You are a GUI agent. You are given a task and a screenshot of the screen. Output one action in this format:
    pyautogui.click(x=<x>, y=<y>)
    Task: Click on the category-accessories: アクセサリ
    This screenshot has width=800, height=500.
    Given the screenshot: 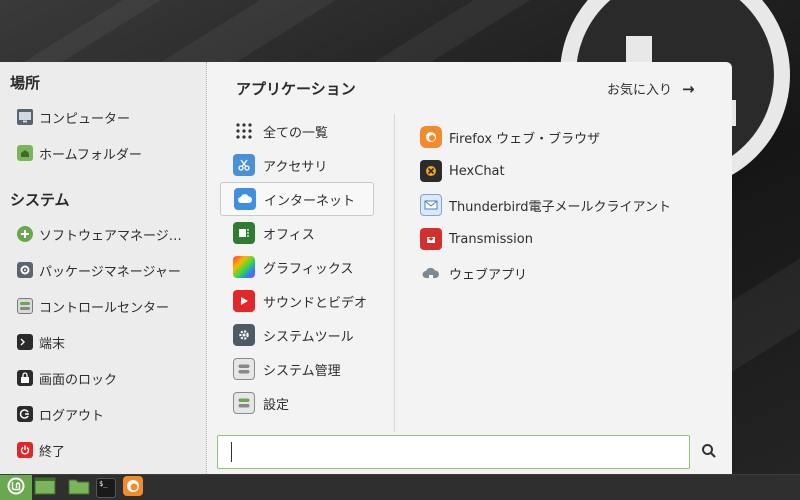 What is the action you would take?
    pyautogui.click(x=297, y=165)
    